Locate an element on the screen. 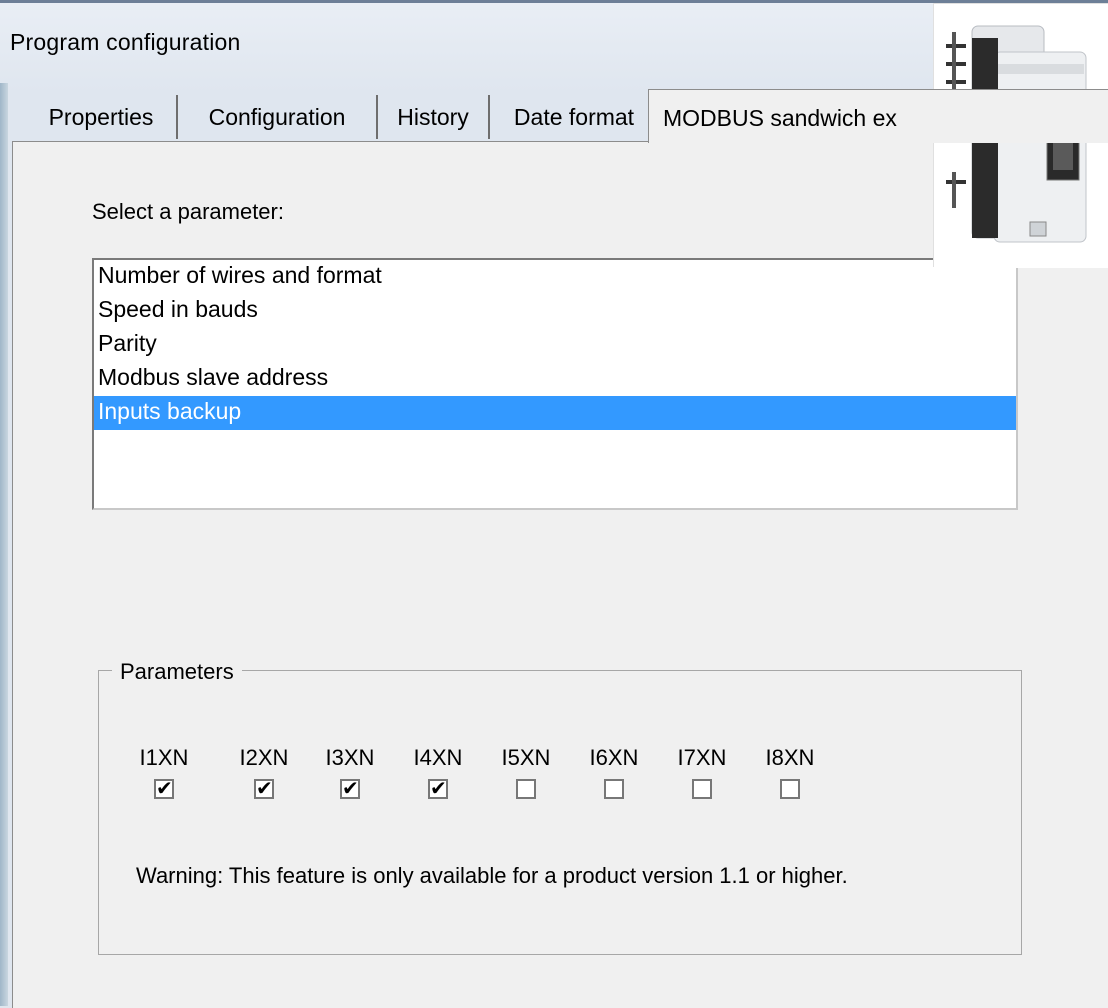  select-parameter-label: Select a parameter: is located at coordinates (188, 211).